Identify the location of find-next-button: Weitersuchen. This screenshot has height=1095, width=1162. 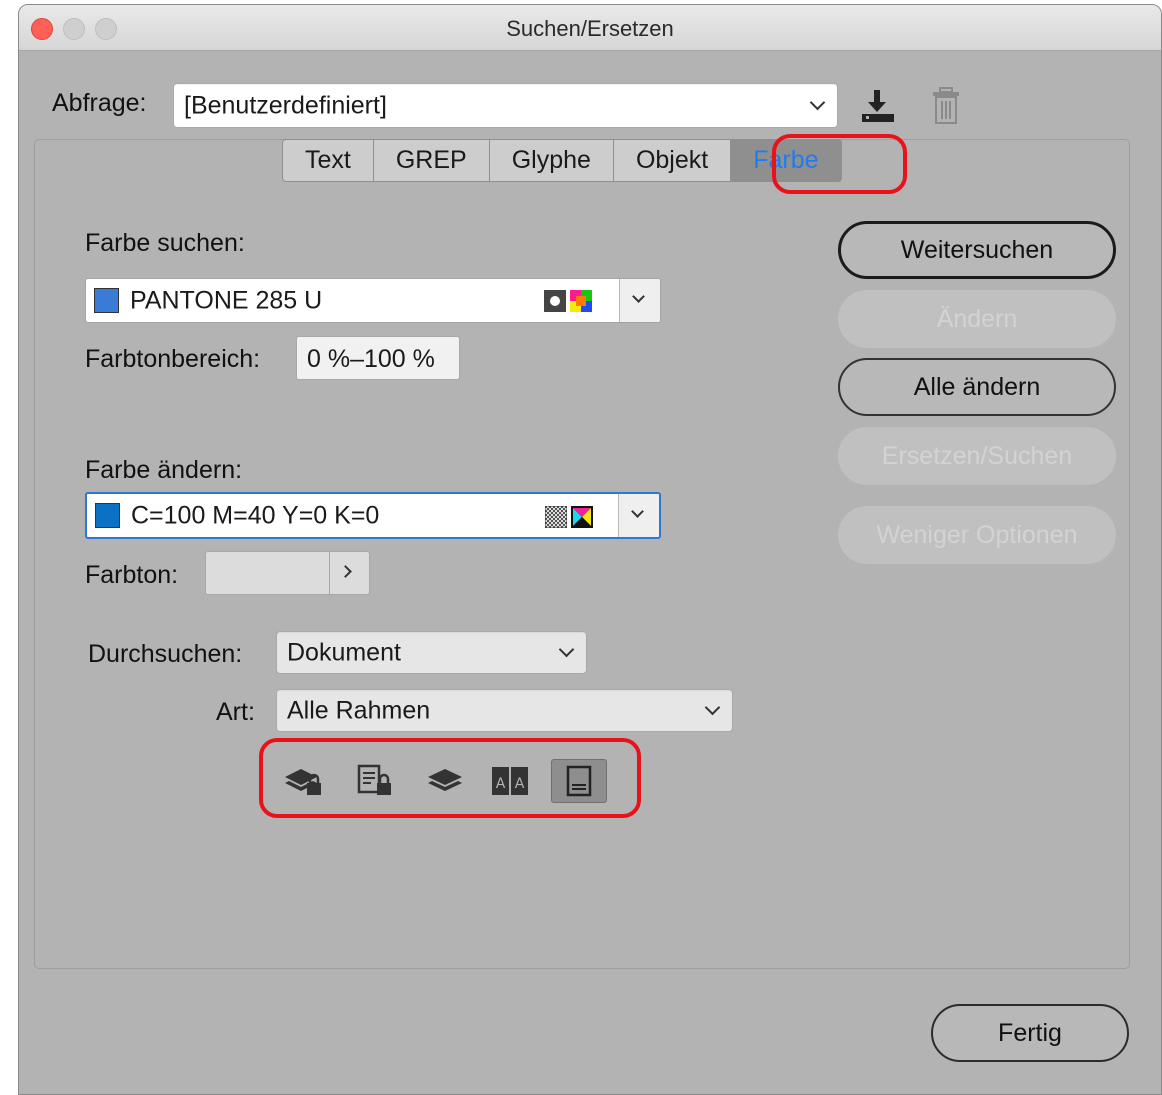
(977, 250).